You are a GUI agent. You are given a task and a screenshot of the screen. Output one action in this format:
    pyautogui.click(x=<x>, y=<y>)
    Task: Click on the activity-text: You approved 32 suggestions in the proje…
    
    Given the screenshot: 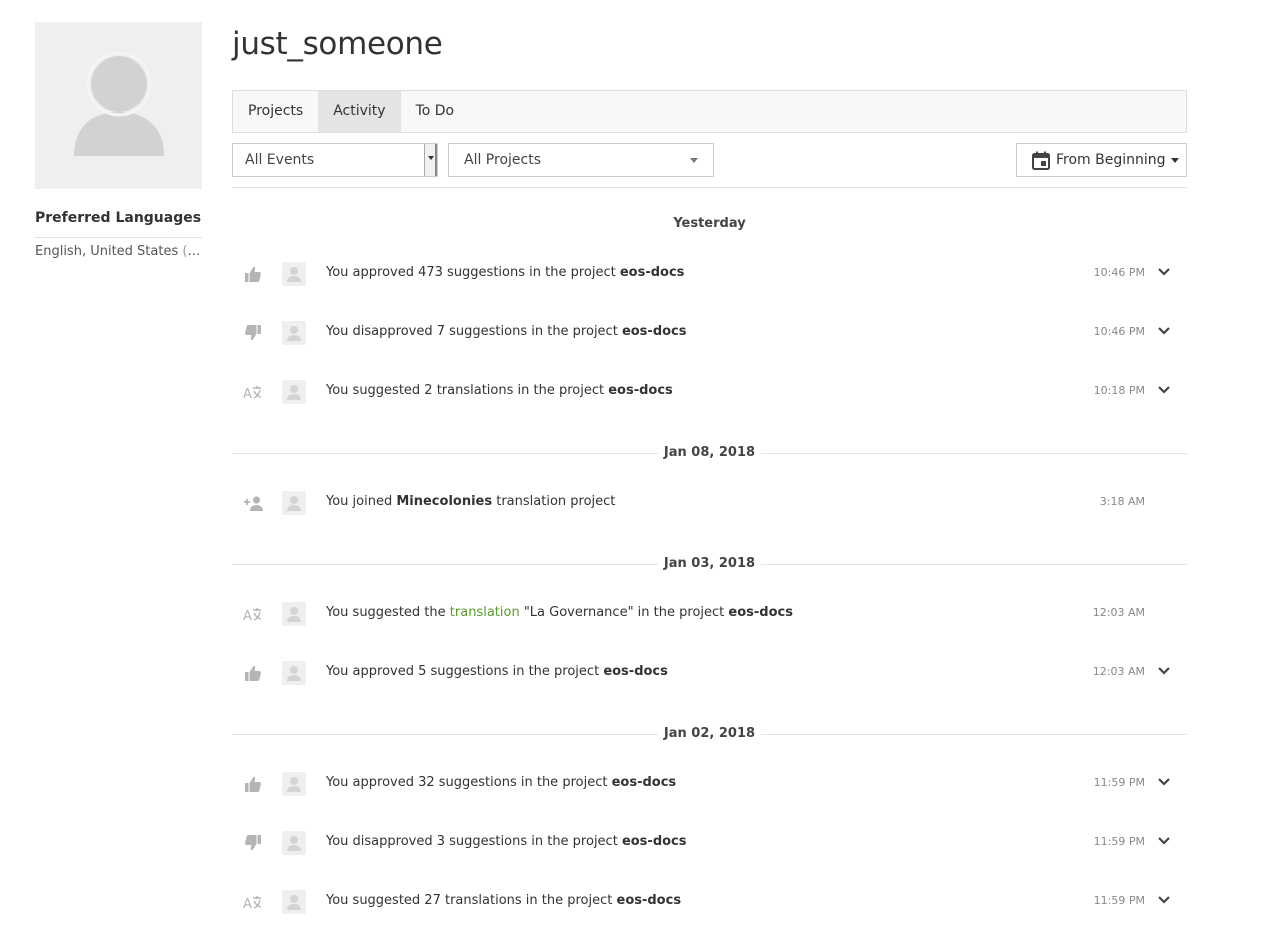 What is the action you would take?
    pyautogui.click(x=501, y=783)
    